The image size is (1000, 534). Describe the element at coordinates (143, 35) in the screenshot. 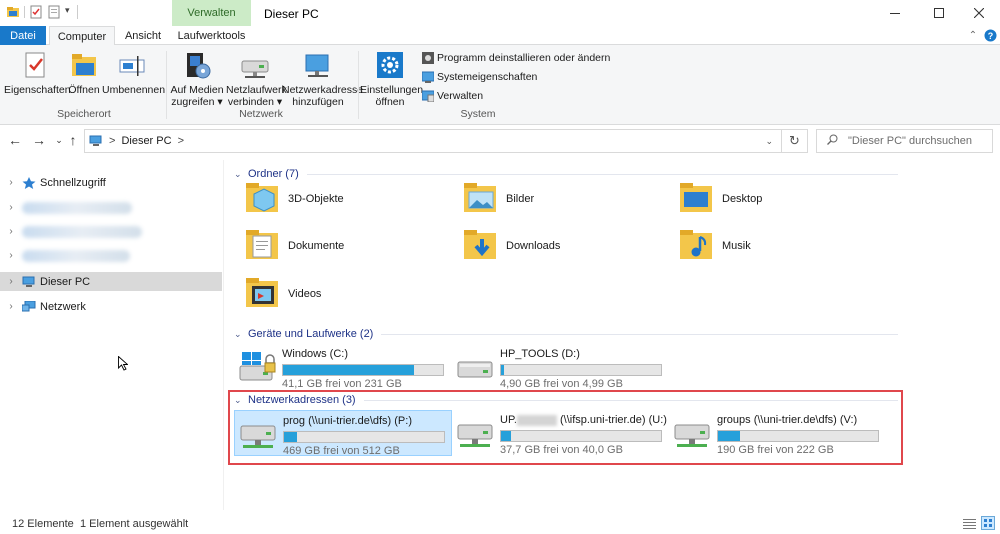

I see `tab-view: Ansicht` at that location.